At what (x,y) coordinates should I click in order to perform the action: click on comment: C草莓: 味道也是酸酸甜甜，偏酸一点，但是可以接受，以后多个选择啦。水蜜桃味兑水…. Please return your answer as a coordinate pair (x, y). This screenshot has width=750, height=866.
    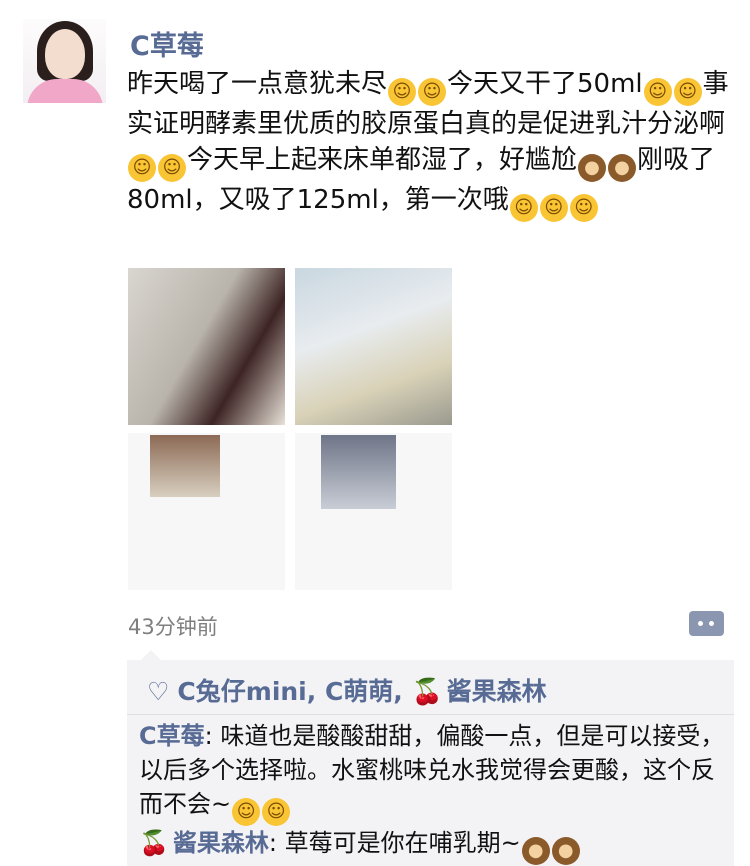
    Looking at the image, I should click on (433, 772).